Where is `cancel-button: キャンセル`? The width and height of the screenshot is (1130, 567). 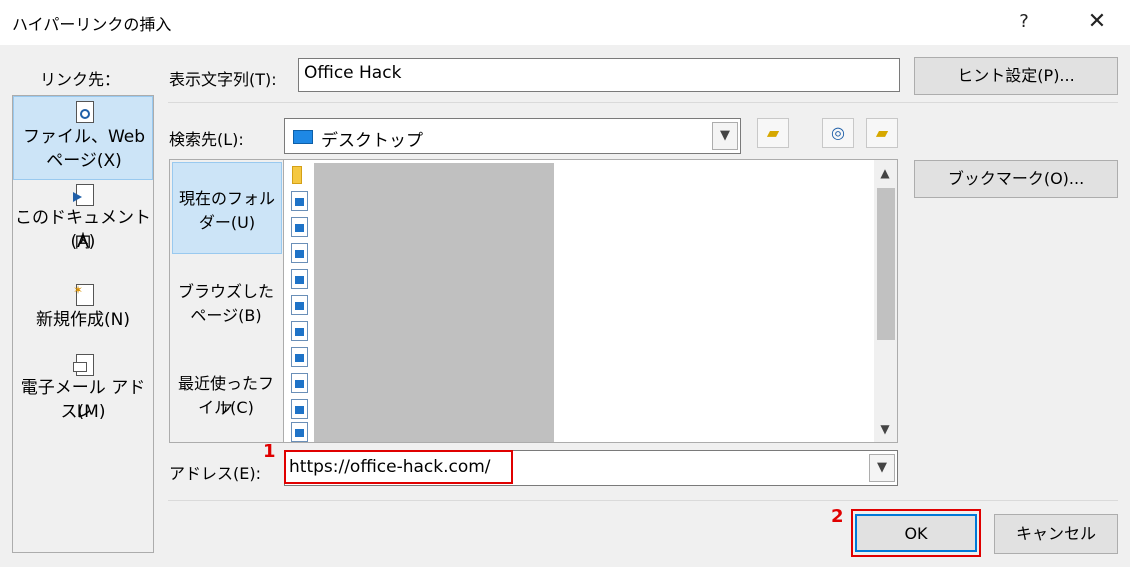
cancel-button: キャンセル is located at coordinates (1056, 534).